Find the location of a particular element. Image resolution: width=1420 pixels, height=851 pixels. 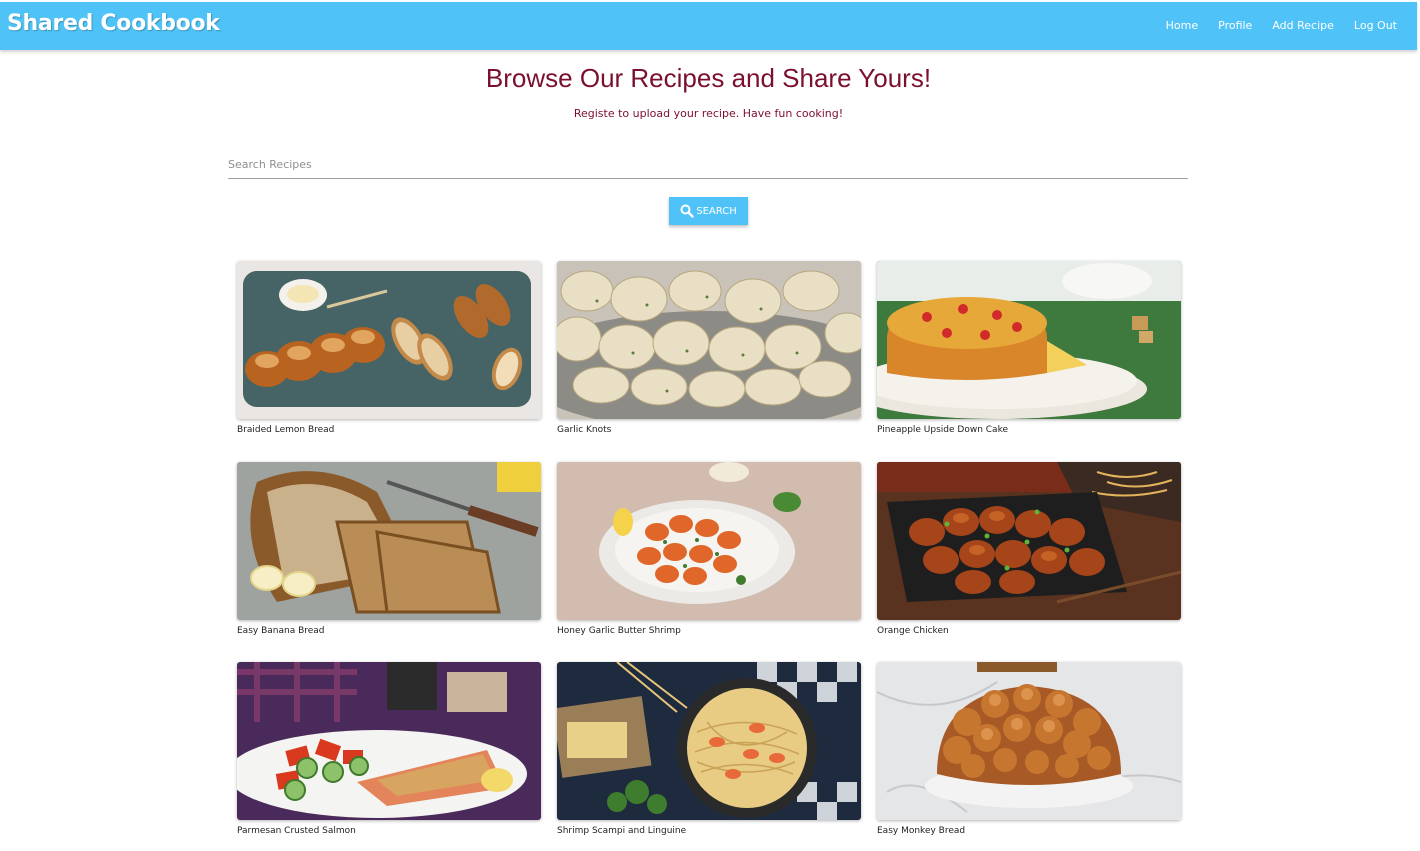

recipe-card: Garlic Knots is located at coordinates (709, 348).